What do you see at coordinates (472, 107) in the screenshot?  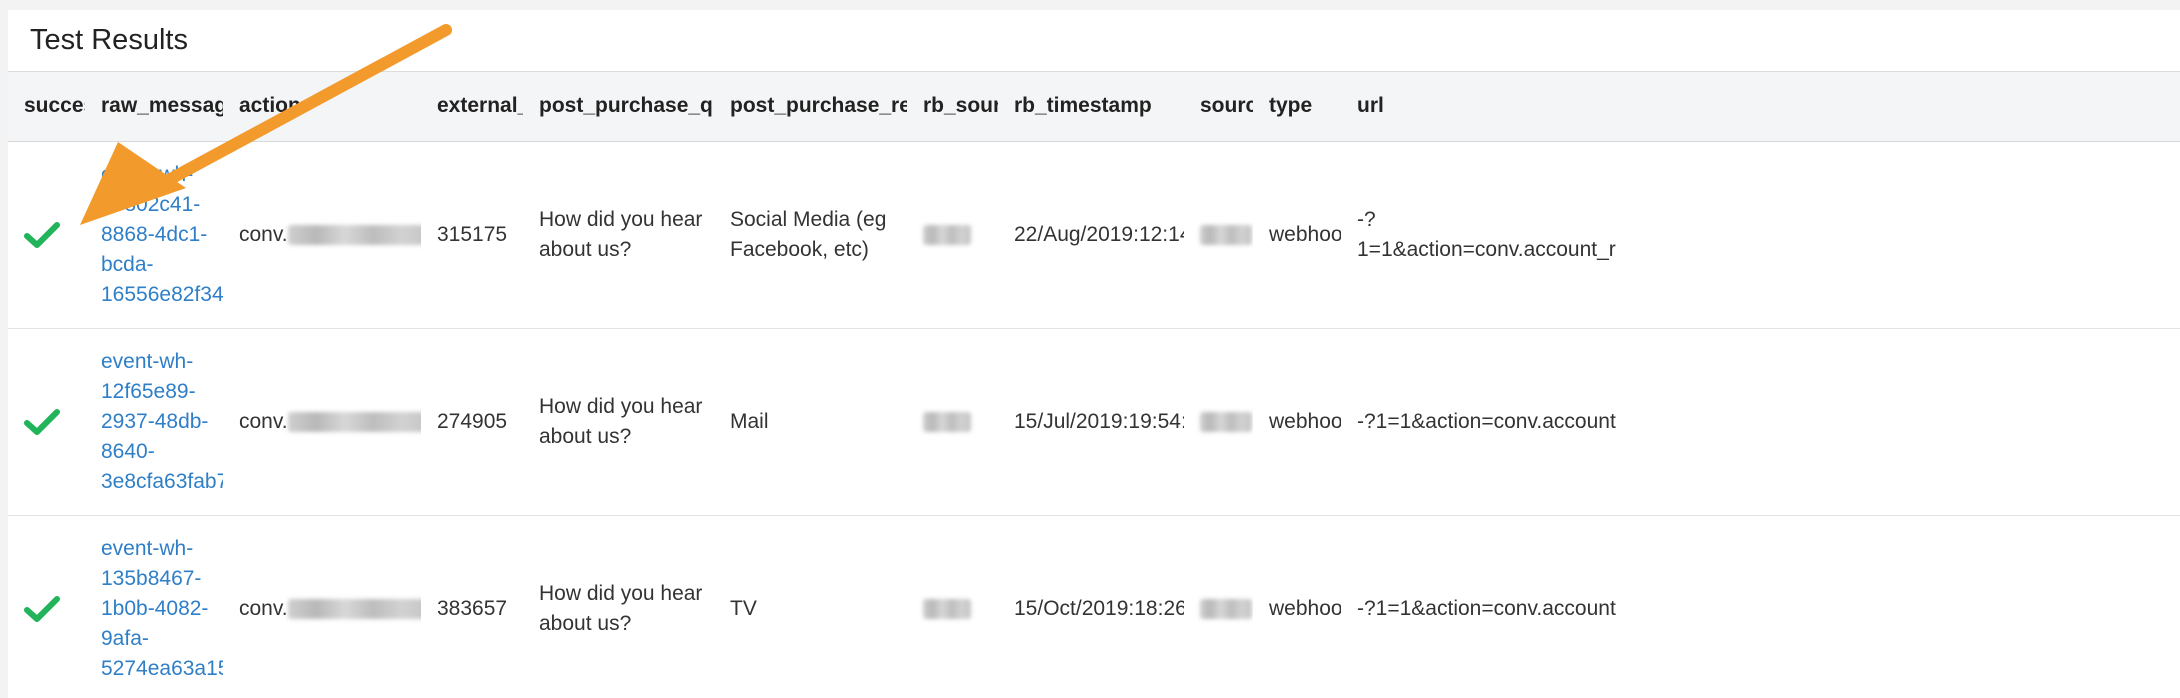 I see `column-header-external-id: external_id` at bounding box center [472, 107].